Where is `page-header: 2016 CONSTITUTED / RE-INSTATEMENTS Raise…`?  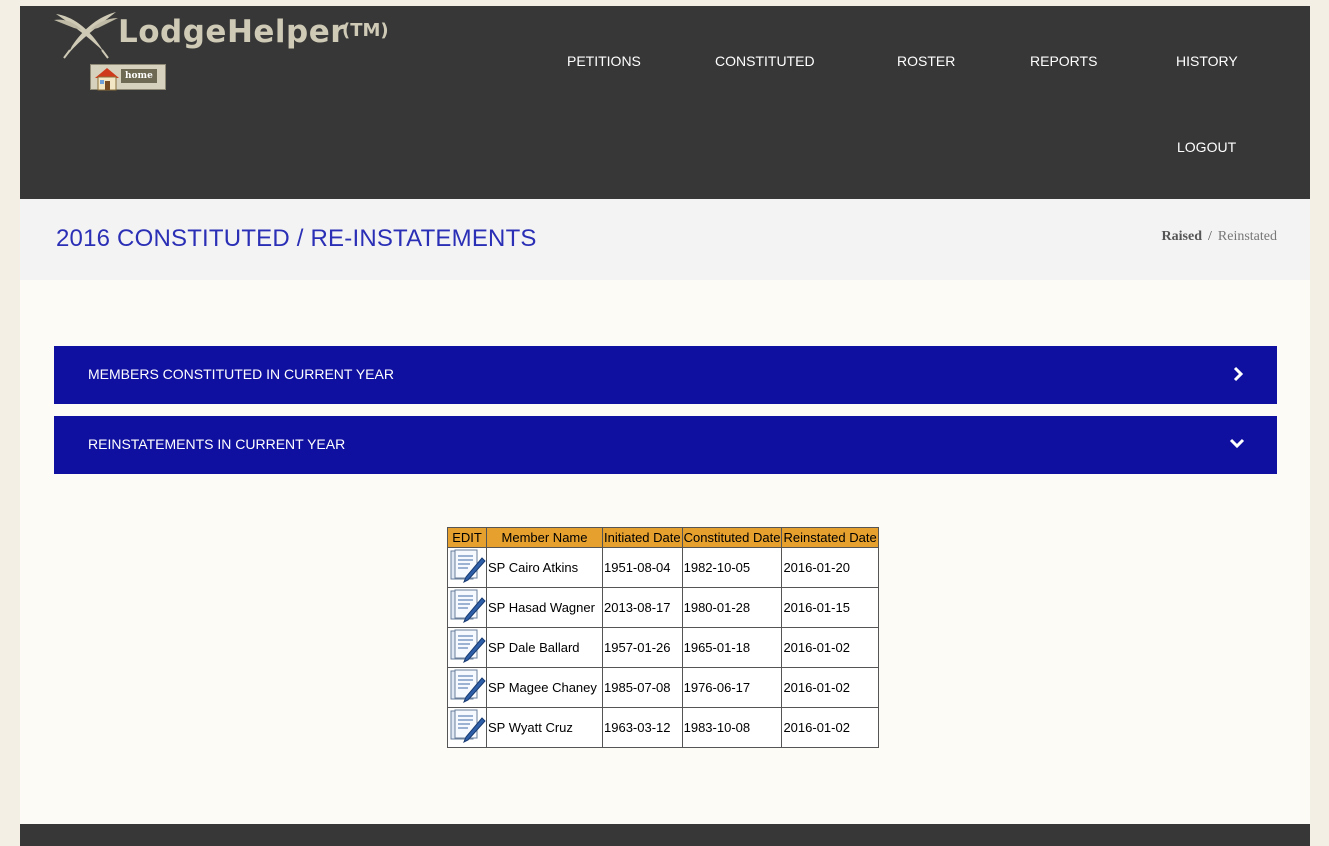 page-header: 2016 CONSTITUTED / RE-INSTATEMENTS Raise… is located at coordinates (665, 239).